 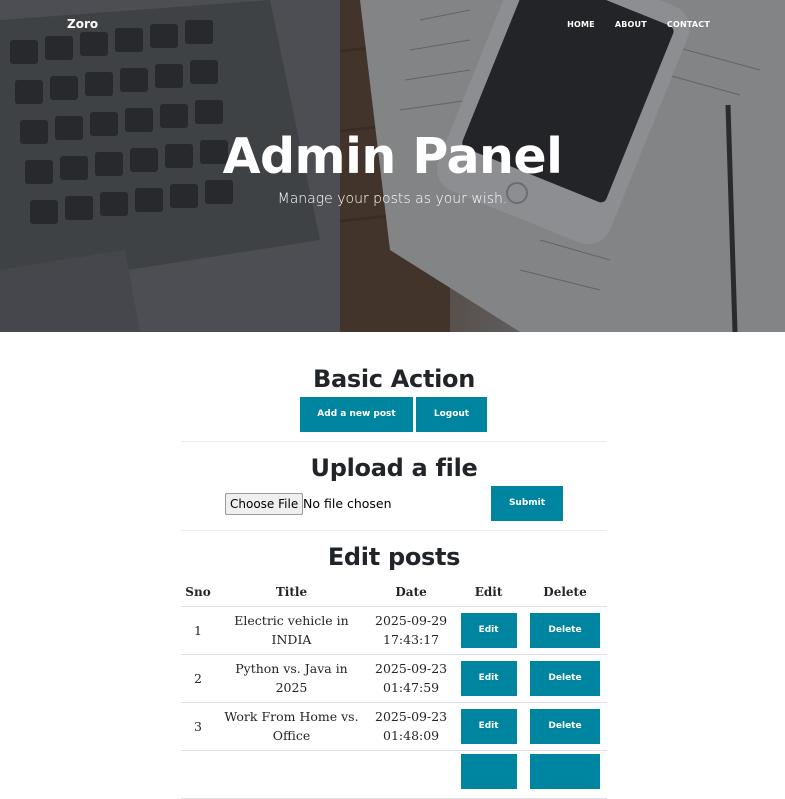 I want to click on cell-title: Work From Home vs. Office, so click(x=291, y=726).